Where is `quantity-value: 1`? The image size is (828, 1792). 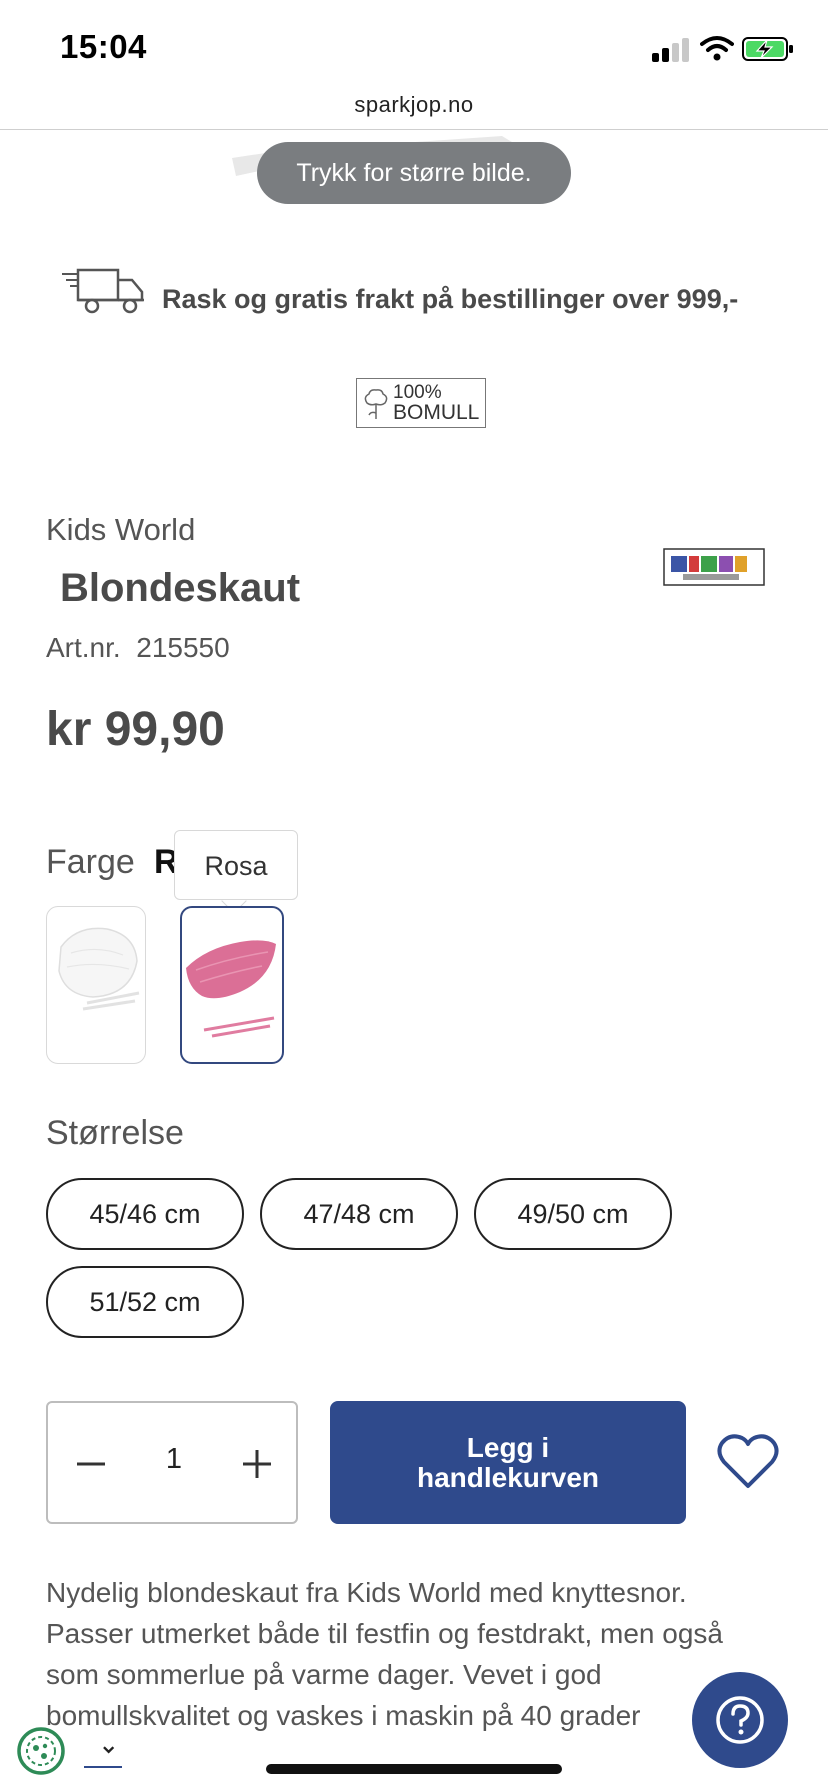 quantity-value: 1 is located at coordinates (174, 1459).